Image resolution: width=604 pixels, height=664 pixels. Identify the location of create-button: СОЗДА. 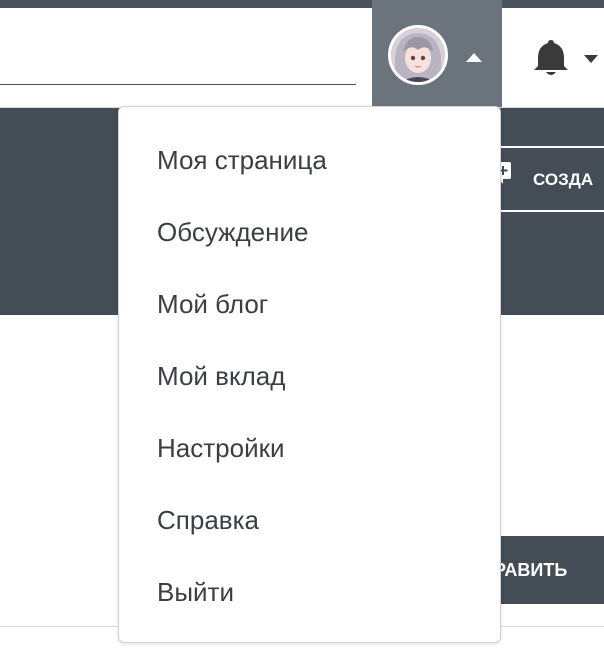
(549, 179).